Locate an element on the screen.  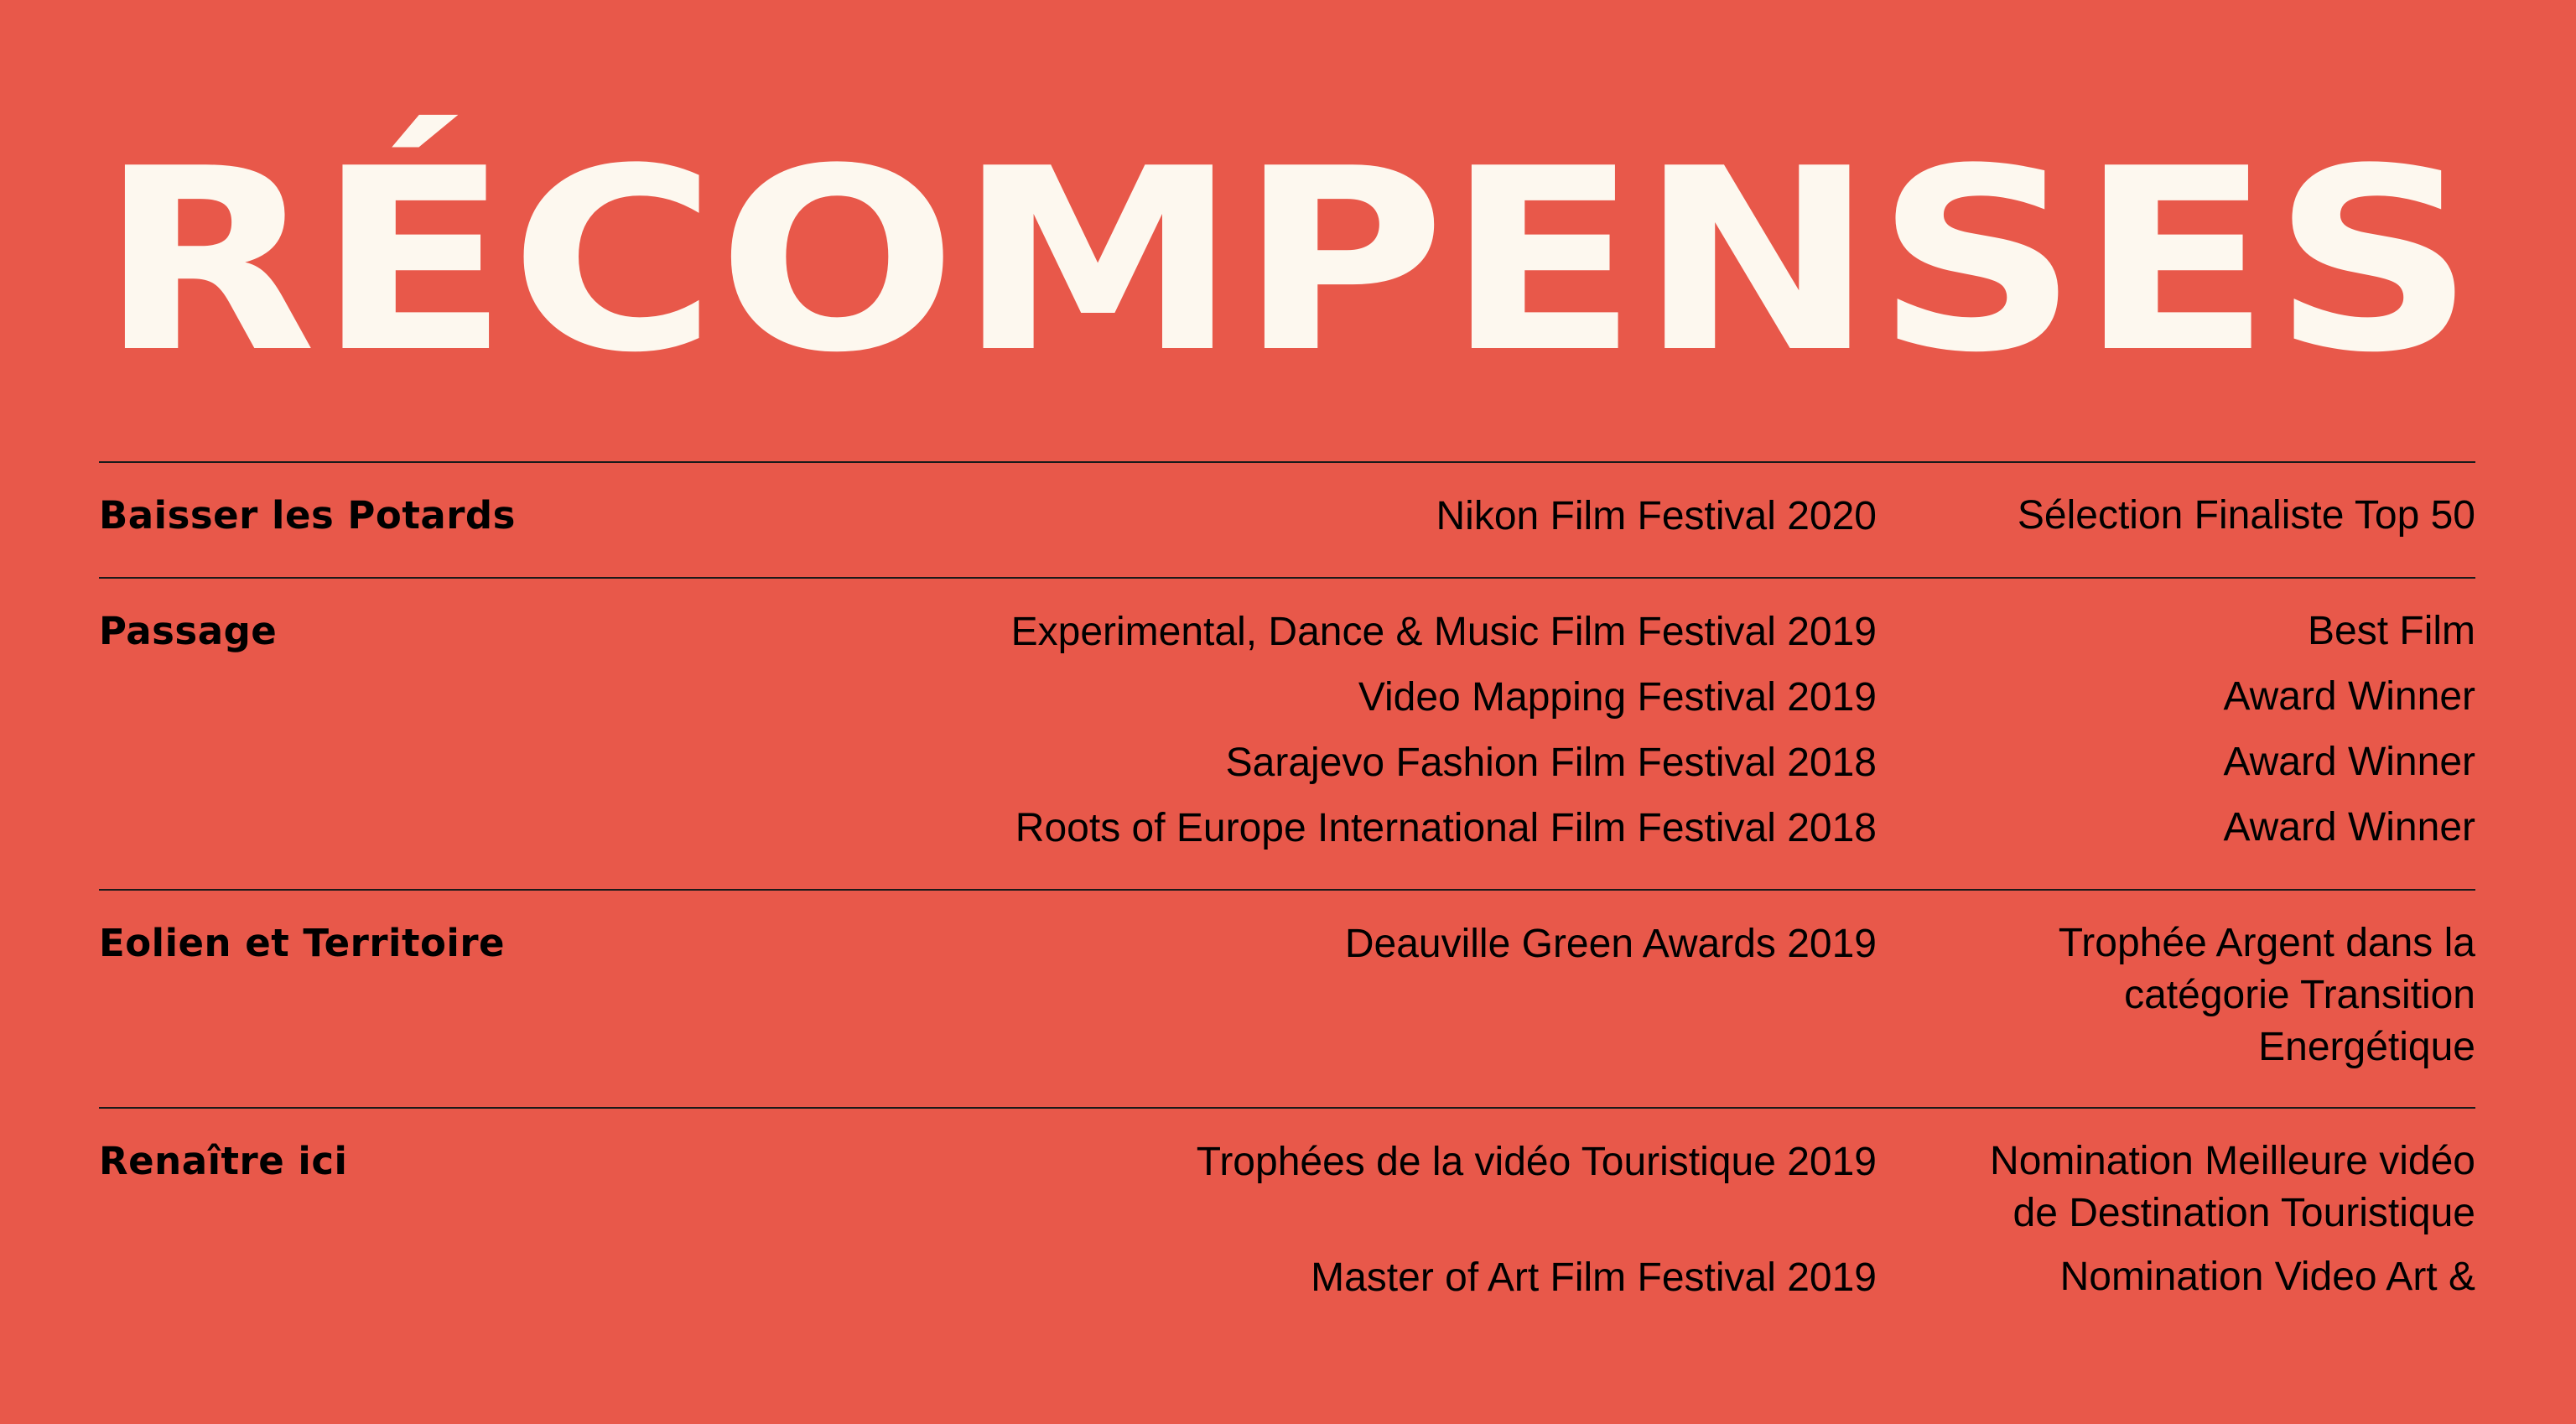
festival-name: Video Mapping Festival 2019 is located at coordinates (1617, 697).